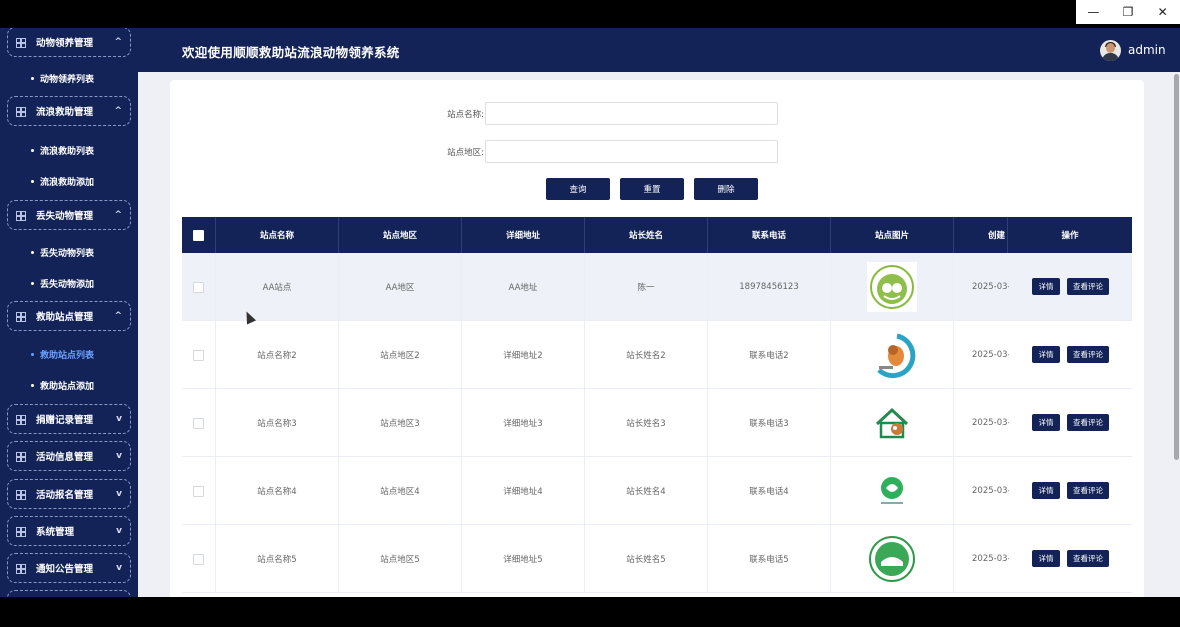 Image resolution: width=1180 pixels, height=627 pixels. What do you see at coordinates (1128, 12) in the screenshot?
I see `restore-icon: ❐` at bounding box center [1128, 12].